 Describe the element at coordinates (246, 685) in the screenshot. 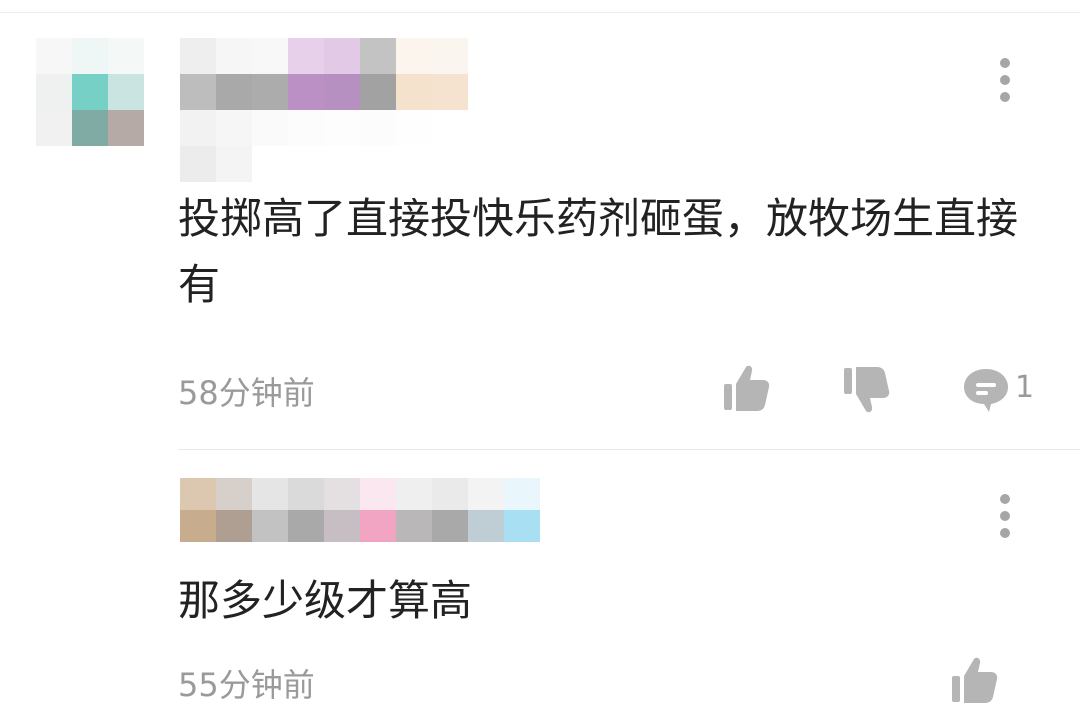

I see `comment-time: 55分钟前` at that location.